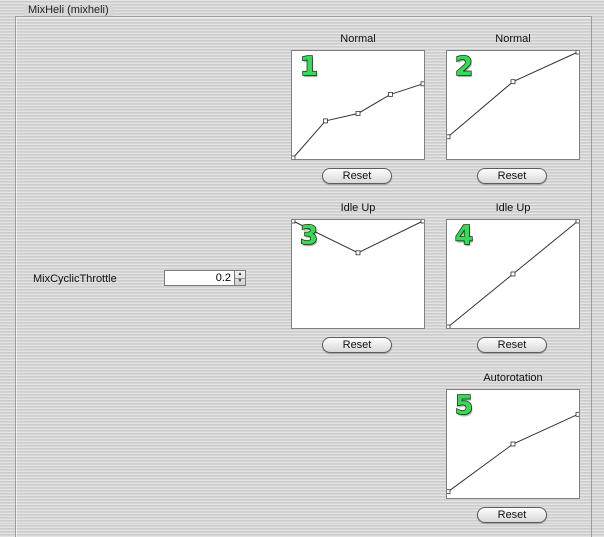 The width and height of the screenshot is (604, 537). I want to click on curve-4-editor: 4, so click(513, 274).